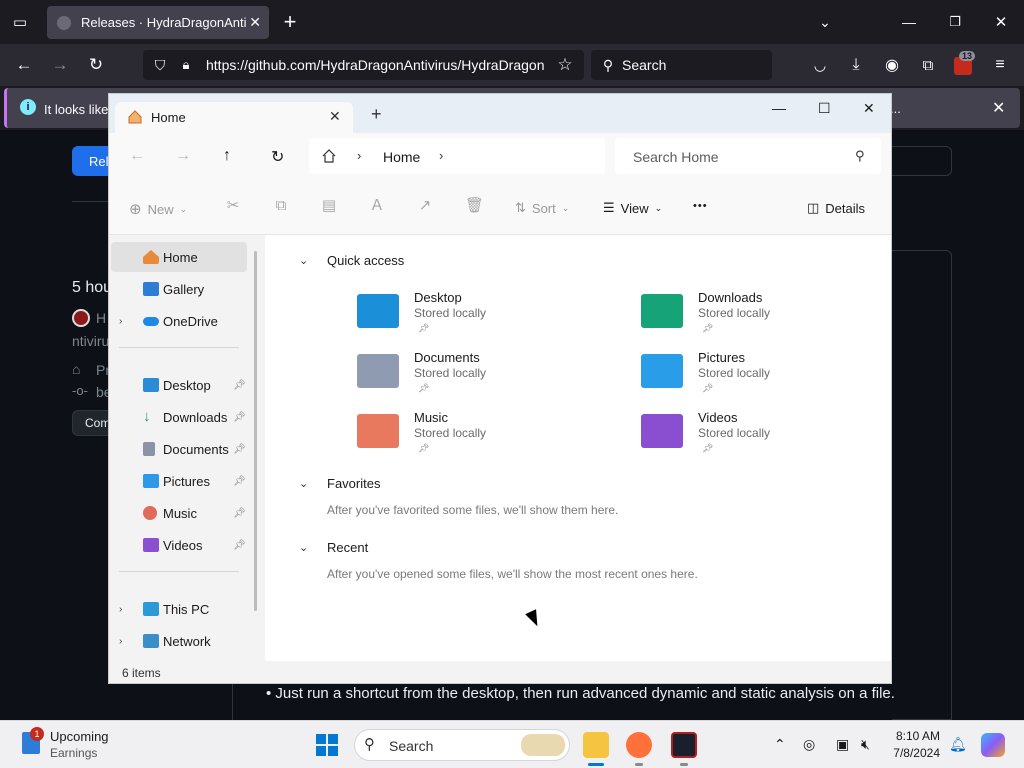  I want to click on explorer-tab-home: Home ✕, so click(234, 117).